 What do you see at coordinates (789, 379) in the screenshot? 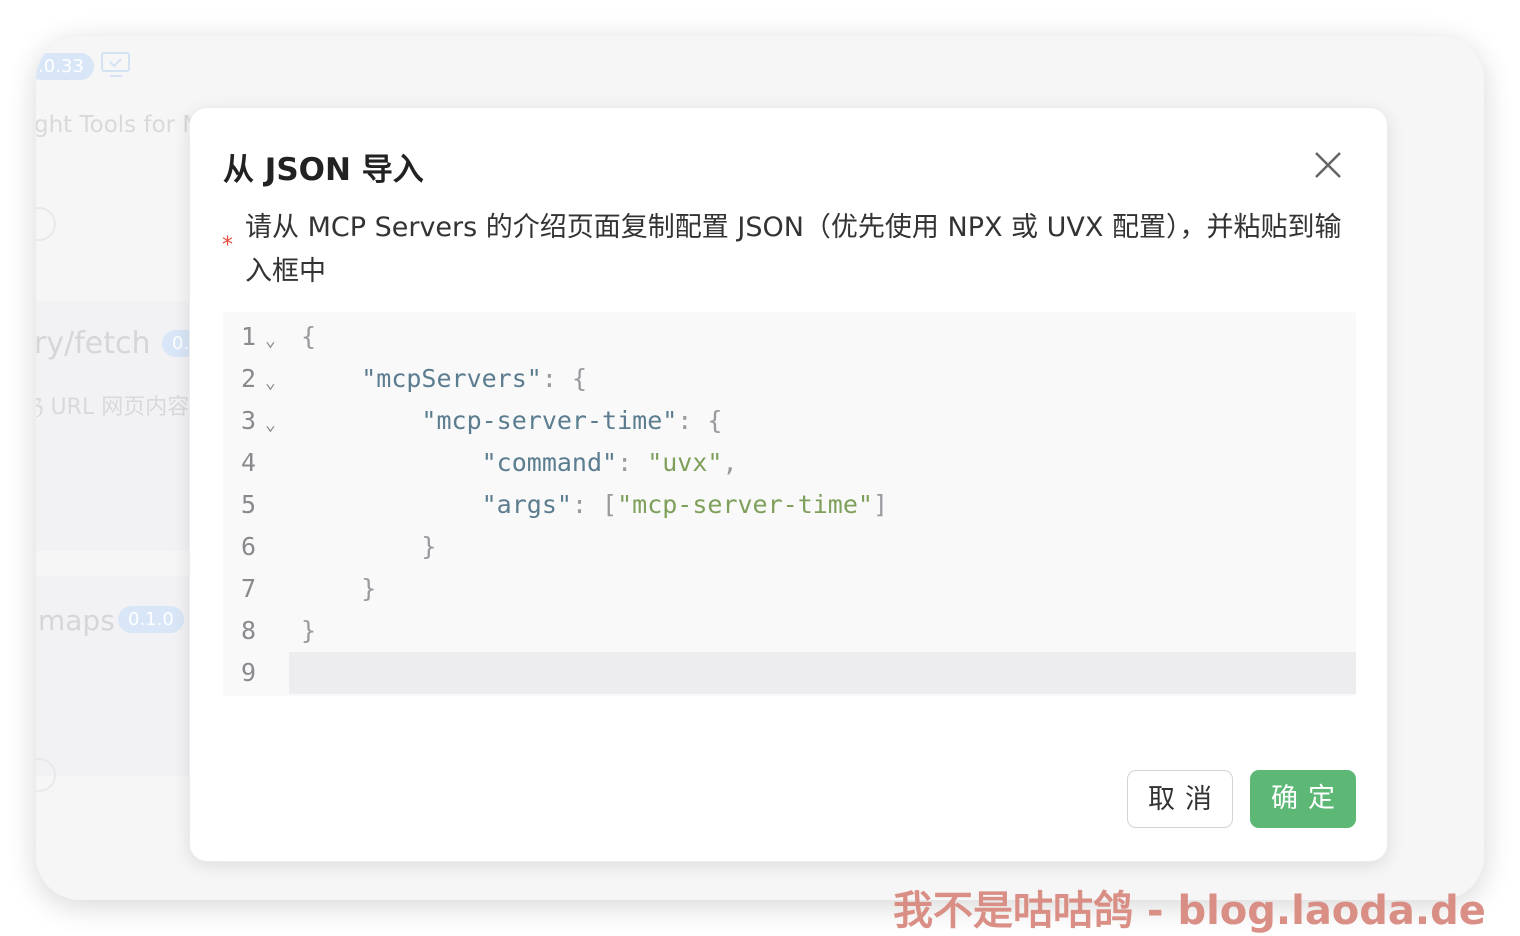
I see `code-line: 2 ⌄ "mcpServers": {` at bounding box center [789, 379].